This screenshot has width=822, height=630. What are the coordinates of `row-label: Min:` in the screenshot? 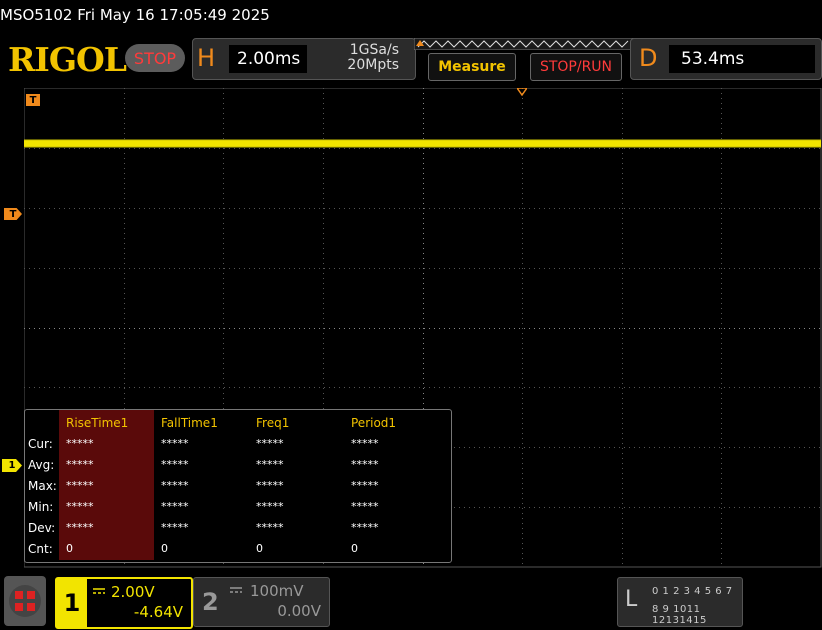 It's located at (41, 507).